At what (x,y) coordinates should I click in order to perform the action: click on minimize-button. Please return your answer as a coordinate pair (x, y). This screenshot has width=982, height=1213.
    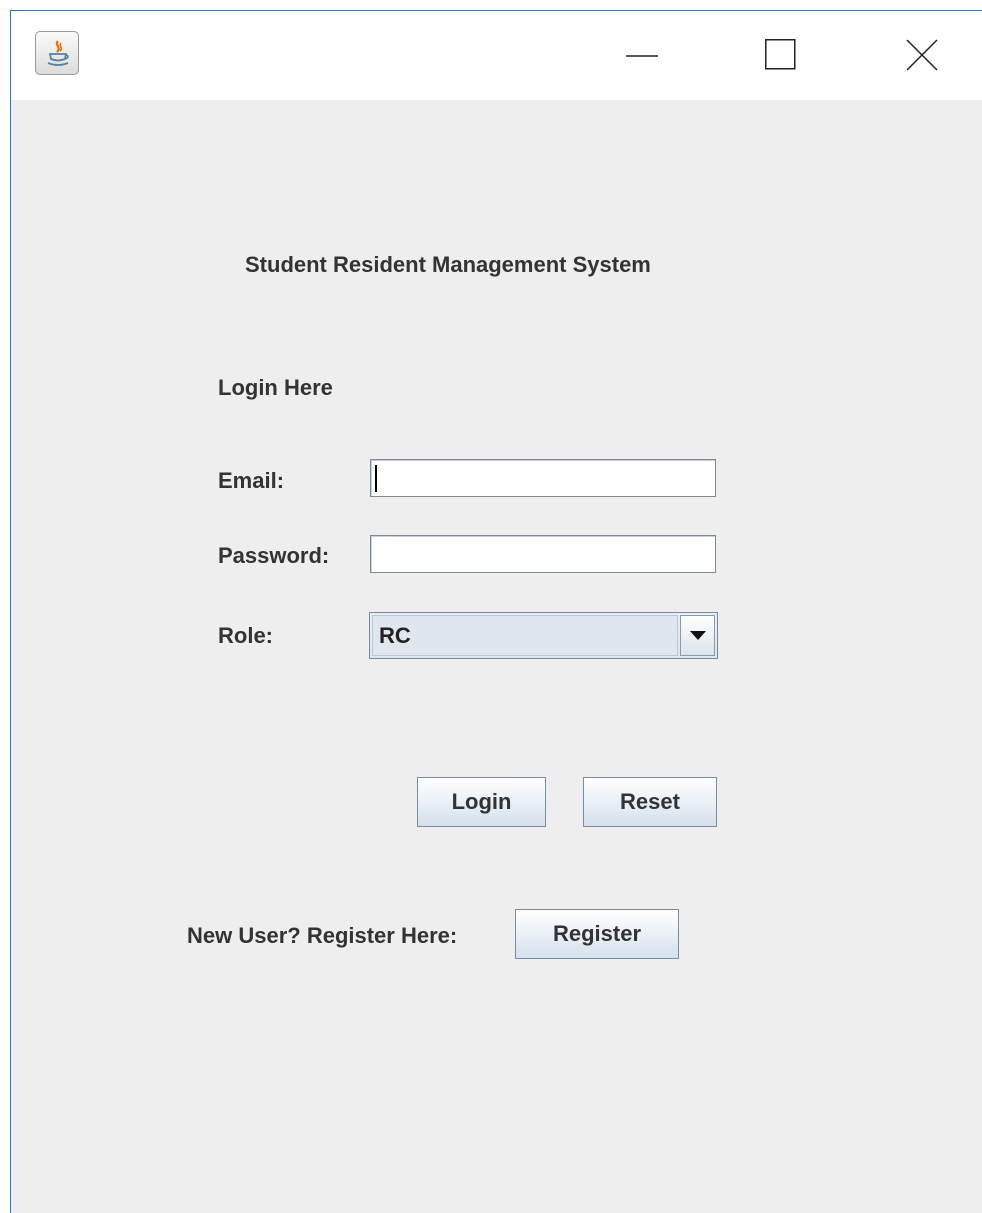
    Looking at the image, I should click on (642, 55).